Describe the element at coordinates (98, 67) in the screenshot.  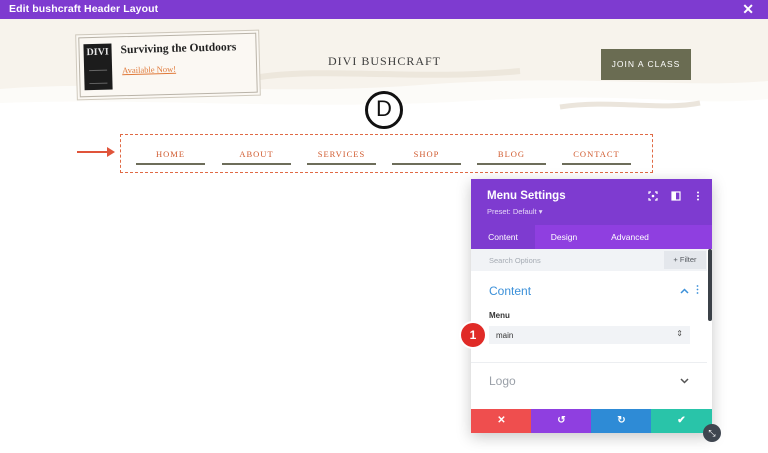
I see `book-cover: DIVI` at that location.